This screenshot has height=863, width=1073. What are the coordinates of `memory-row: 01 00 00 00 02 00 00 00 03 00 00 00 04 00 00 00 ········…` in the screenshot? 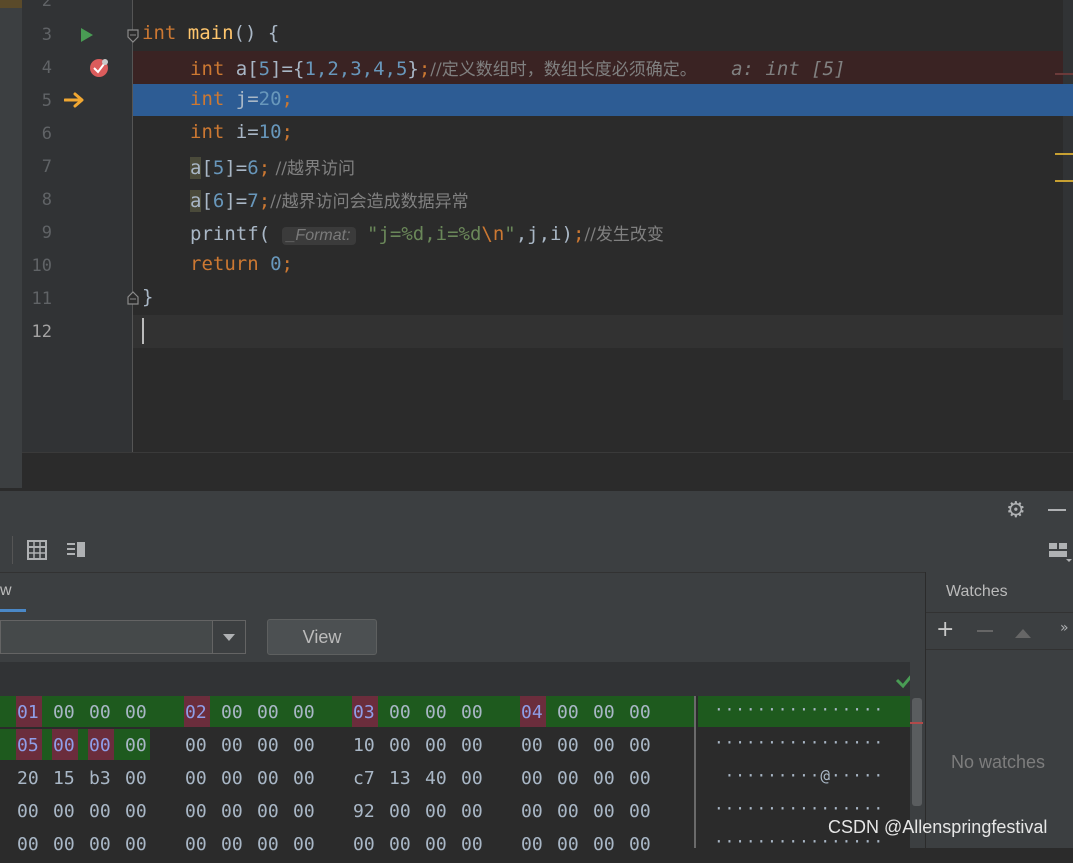 It's located at (455, 714).